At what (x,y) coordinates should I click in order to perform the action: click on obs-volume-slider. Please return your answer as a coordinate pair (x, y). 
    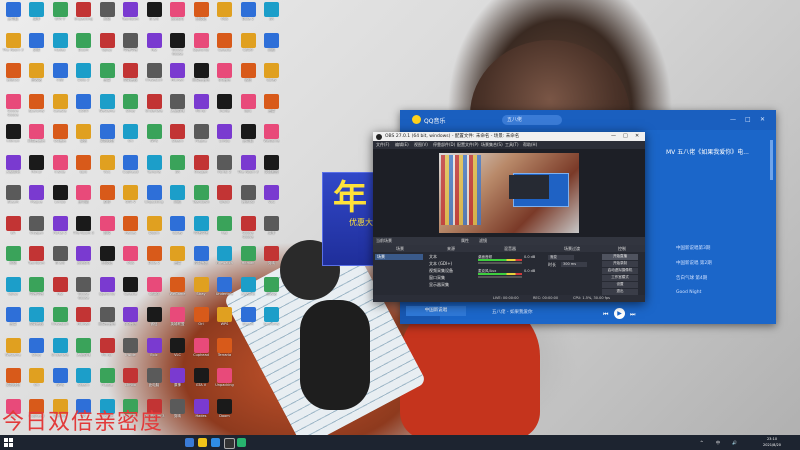
    Looking at the image, I should click on (500, 263).